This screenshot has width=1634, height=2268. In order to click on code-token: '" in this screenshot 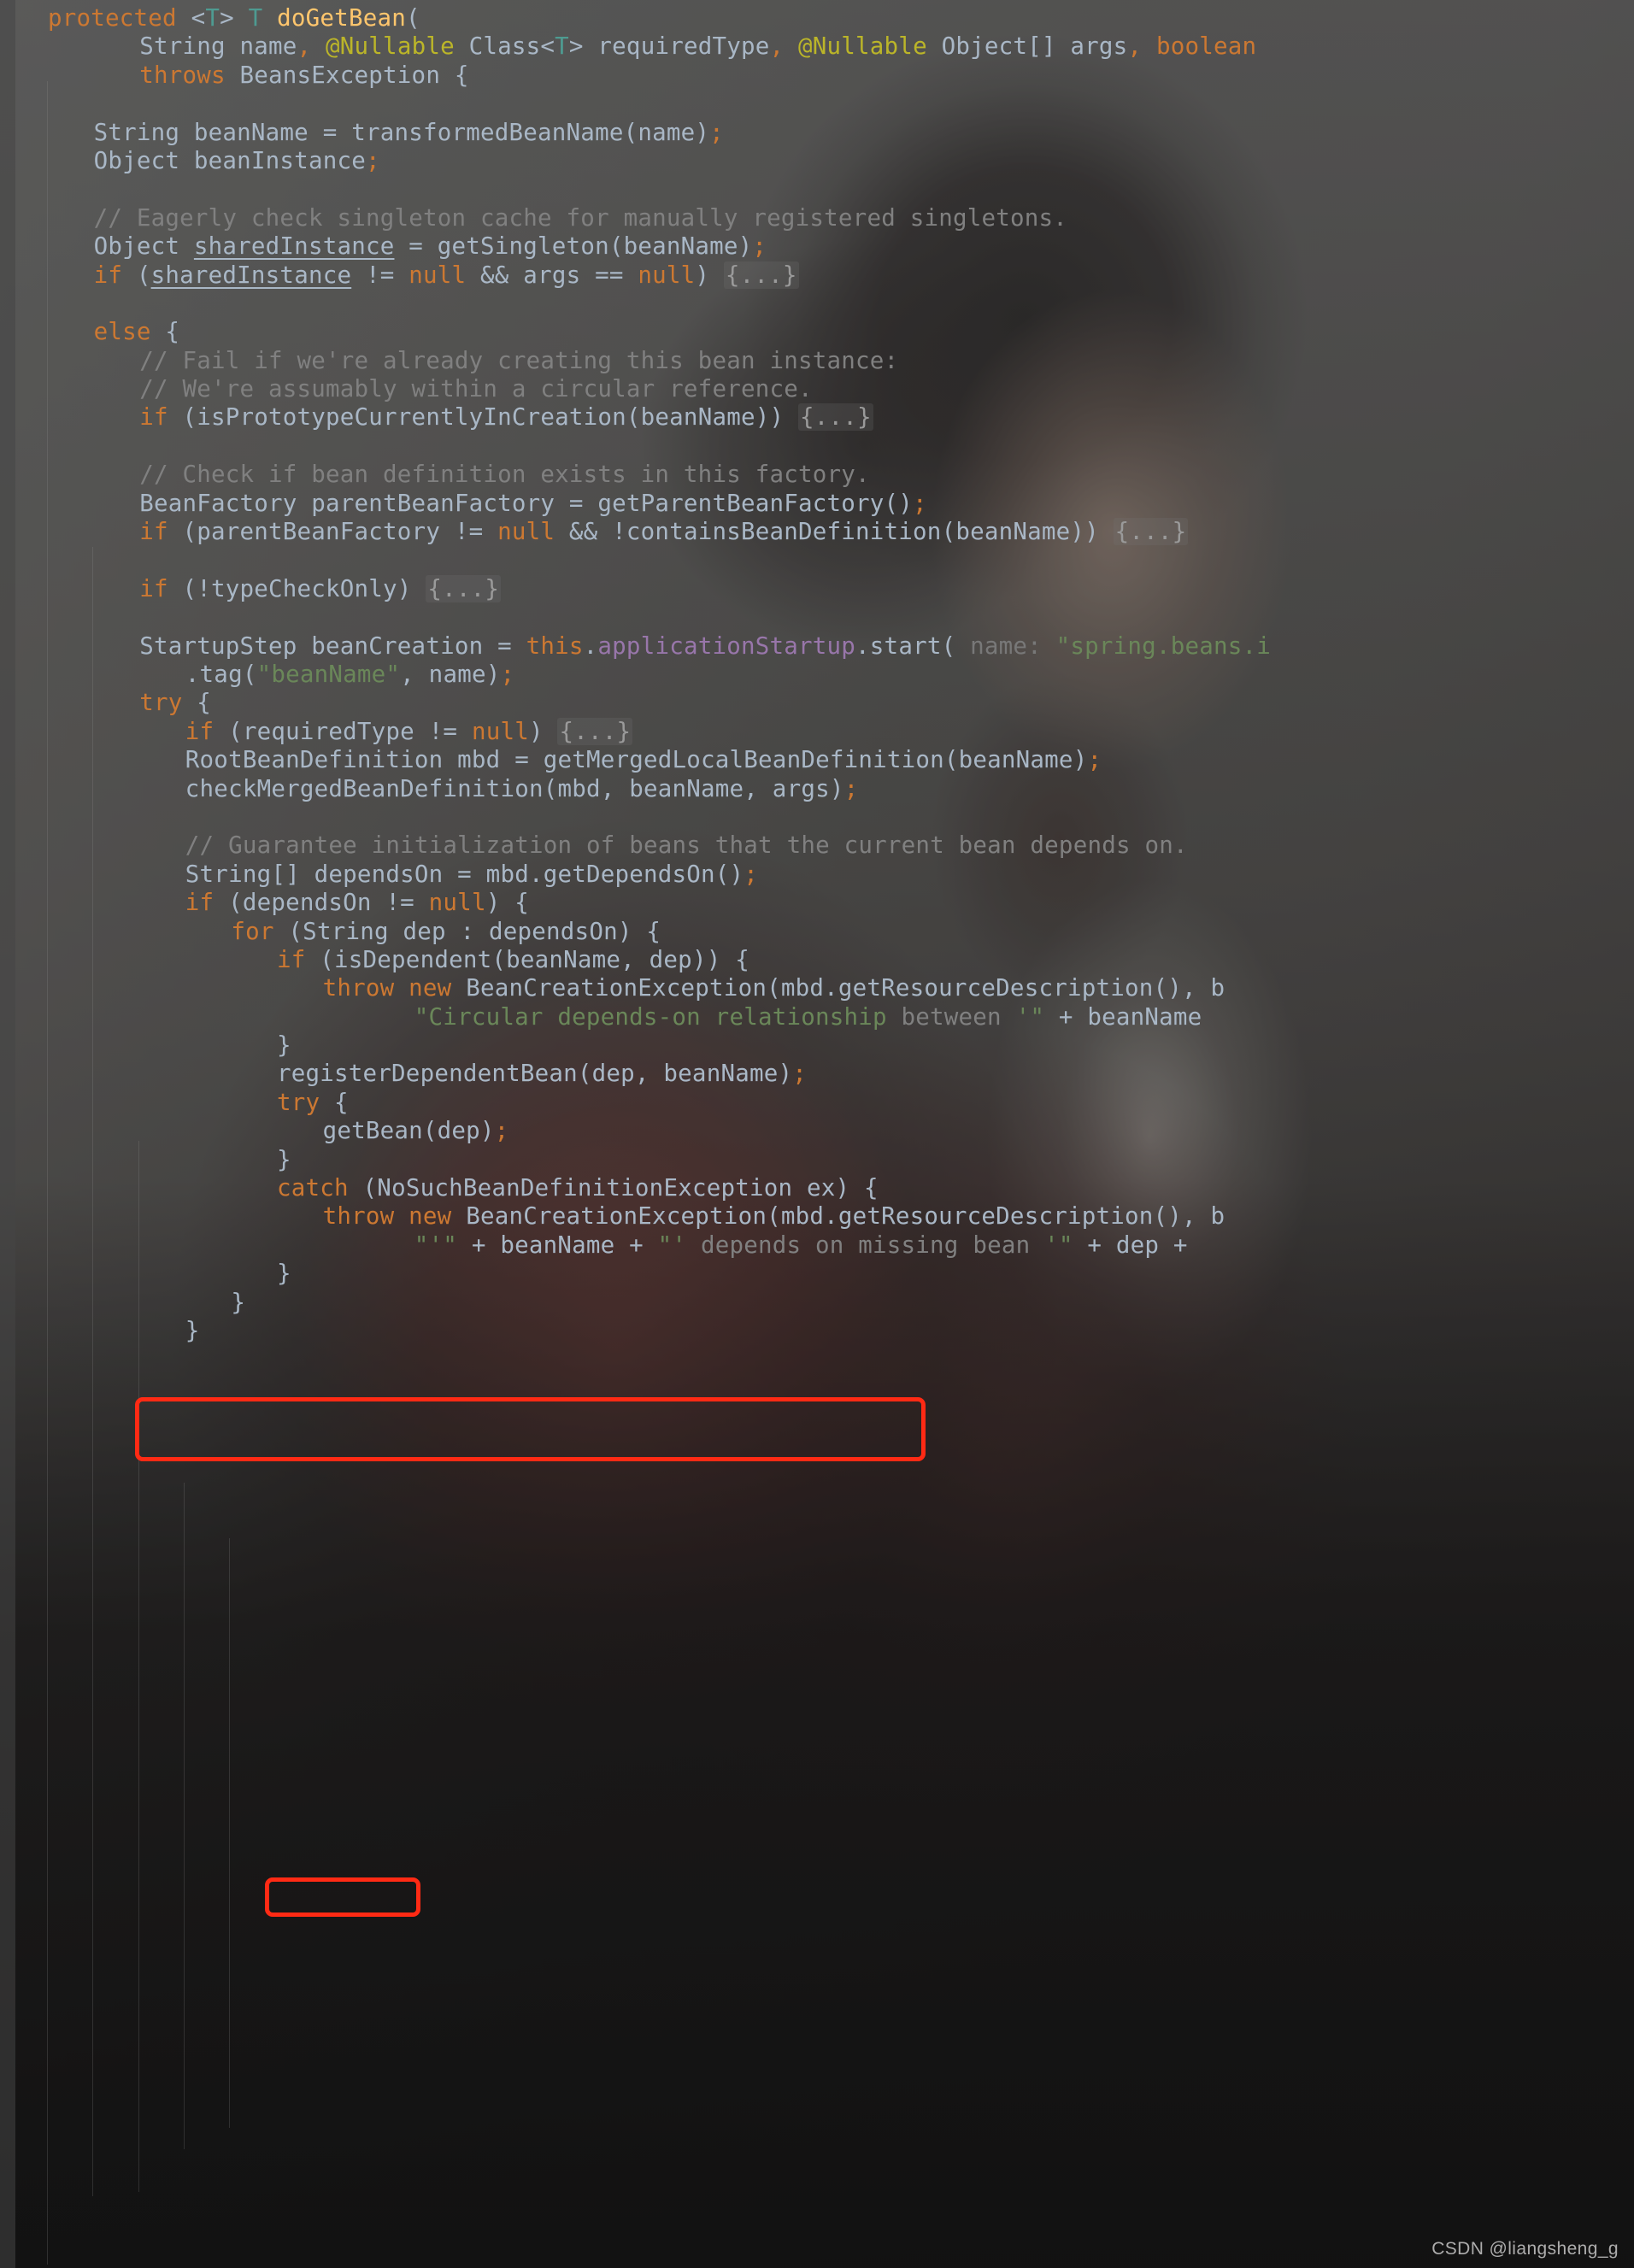, I will do `click(1058, 1245)`.